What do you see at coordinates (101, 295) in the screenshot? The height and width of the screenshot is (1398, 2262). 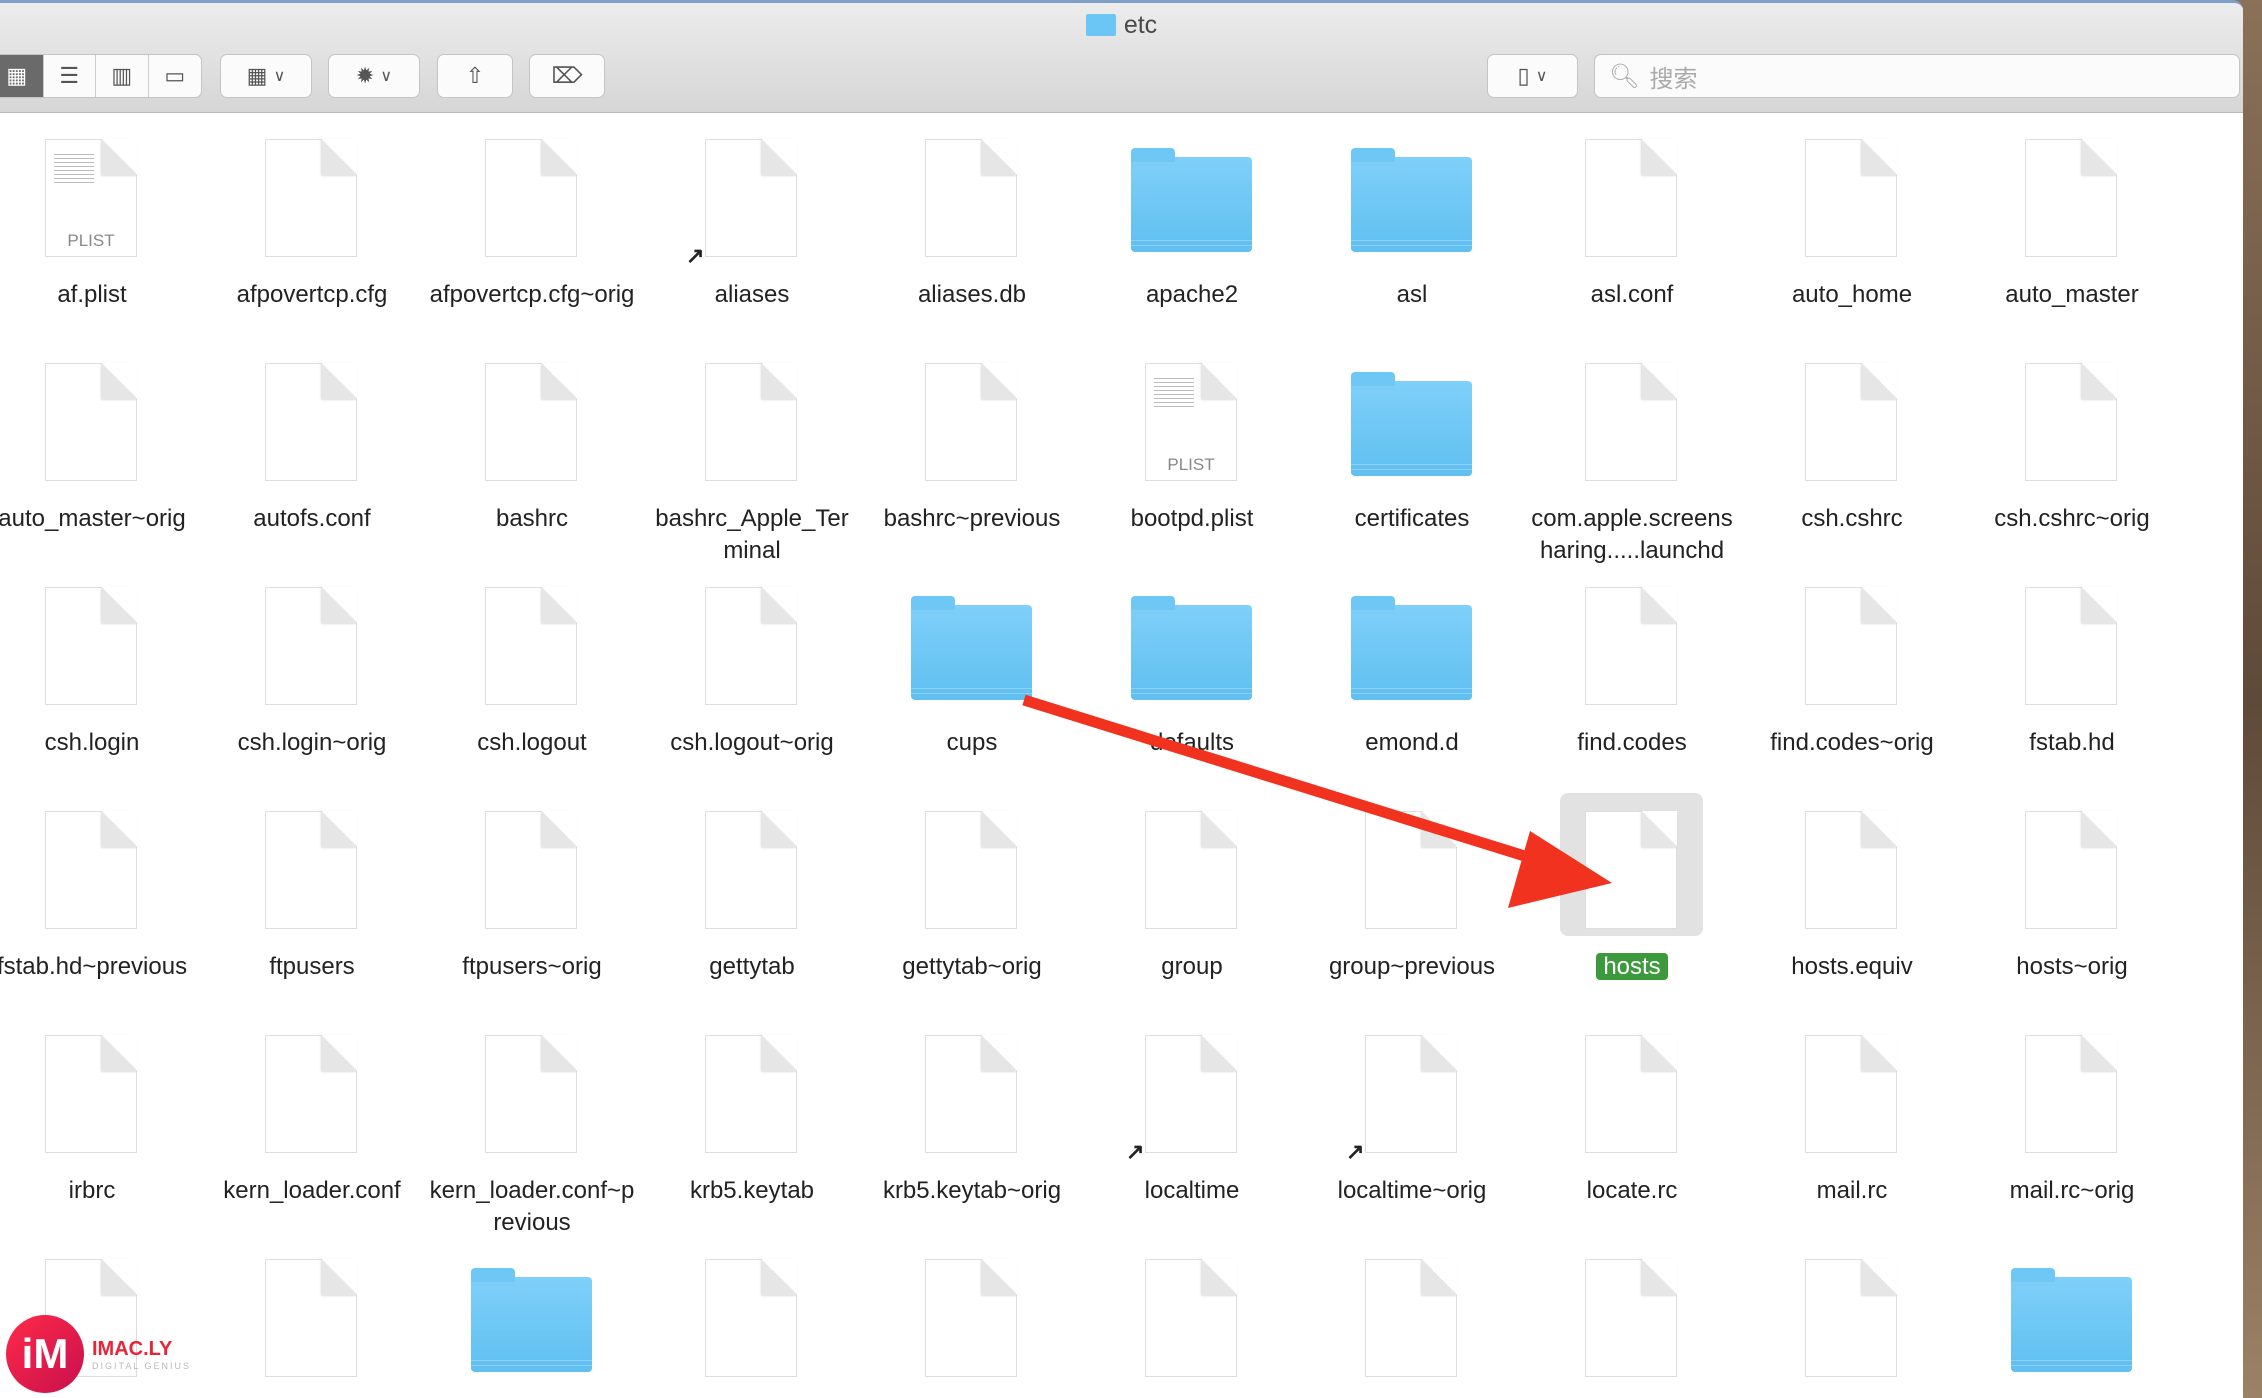 I see `file-name: af.plist` at bounding box center [101, 295].